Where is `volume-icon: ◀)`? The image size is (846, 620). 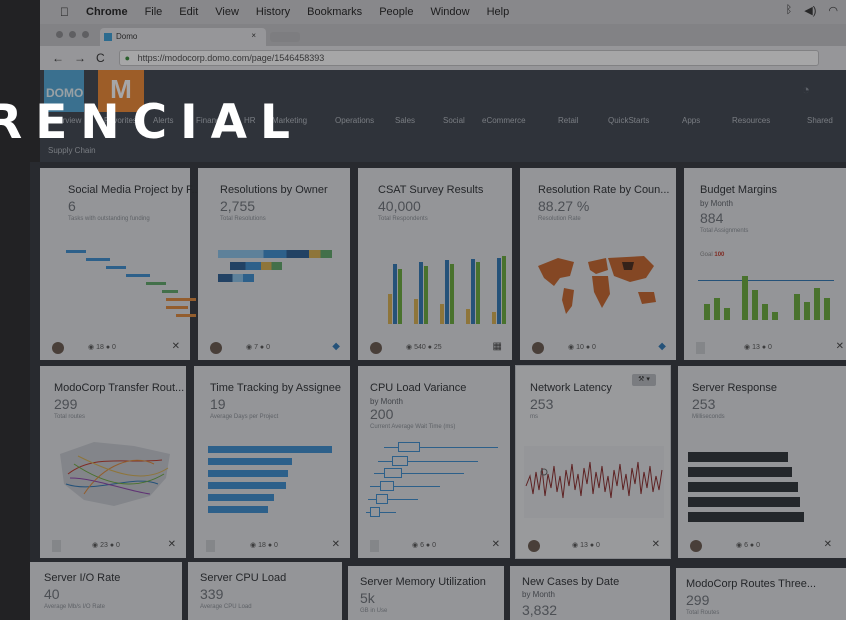 volume-icon: ◀) is located at coordinates (810, 10).